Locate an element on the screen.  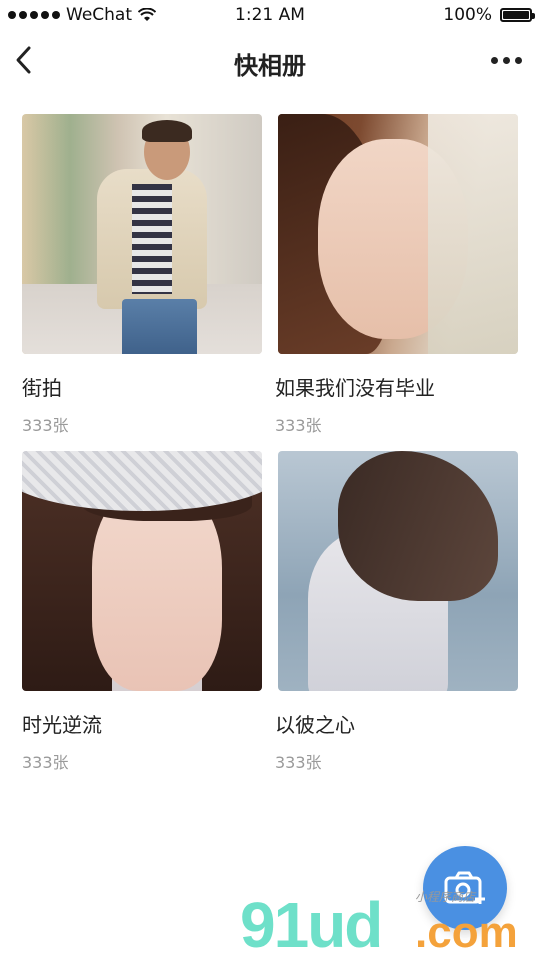
status-right: 100% is located at coordinates (489, 15).